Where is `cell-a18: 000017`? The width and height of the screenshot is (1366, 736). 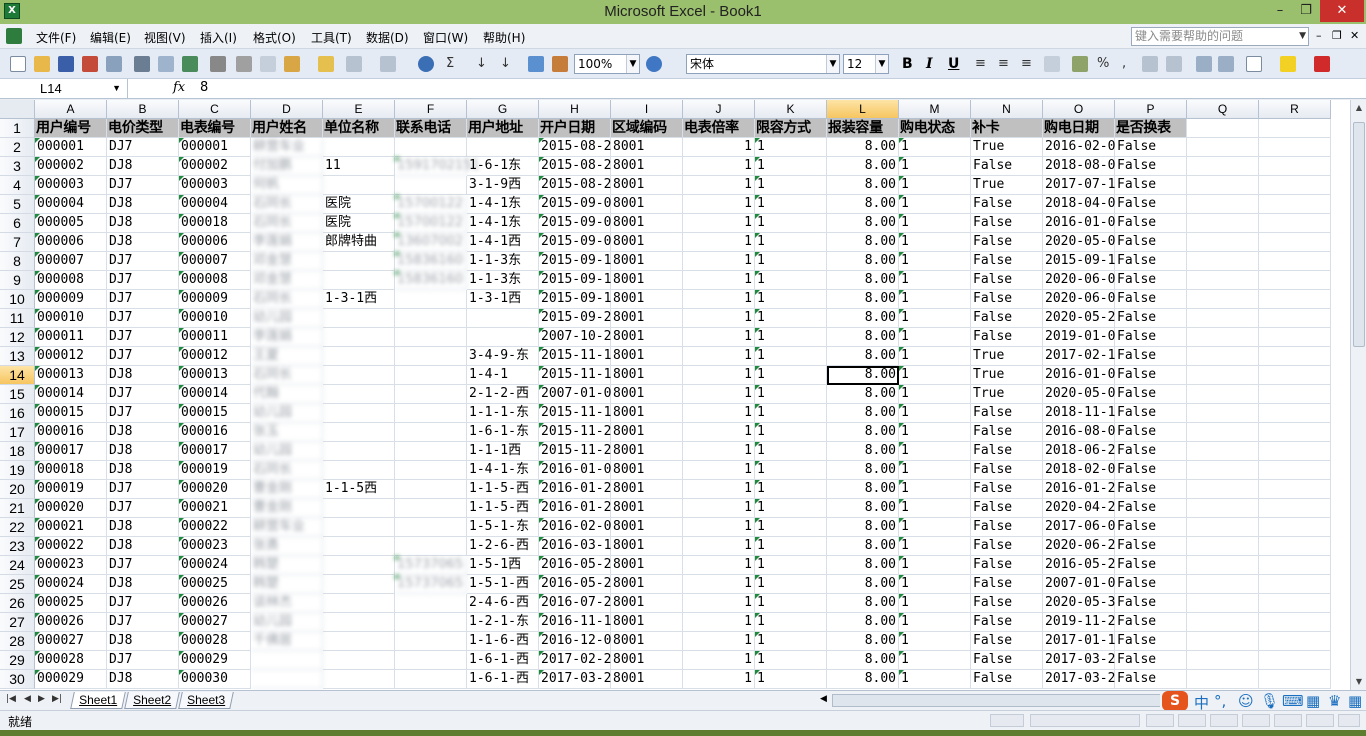 cell-a18: 000017 is located at coordinates (71, 451).